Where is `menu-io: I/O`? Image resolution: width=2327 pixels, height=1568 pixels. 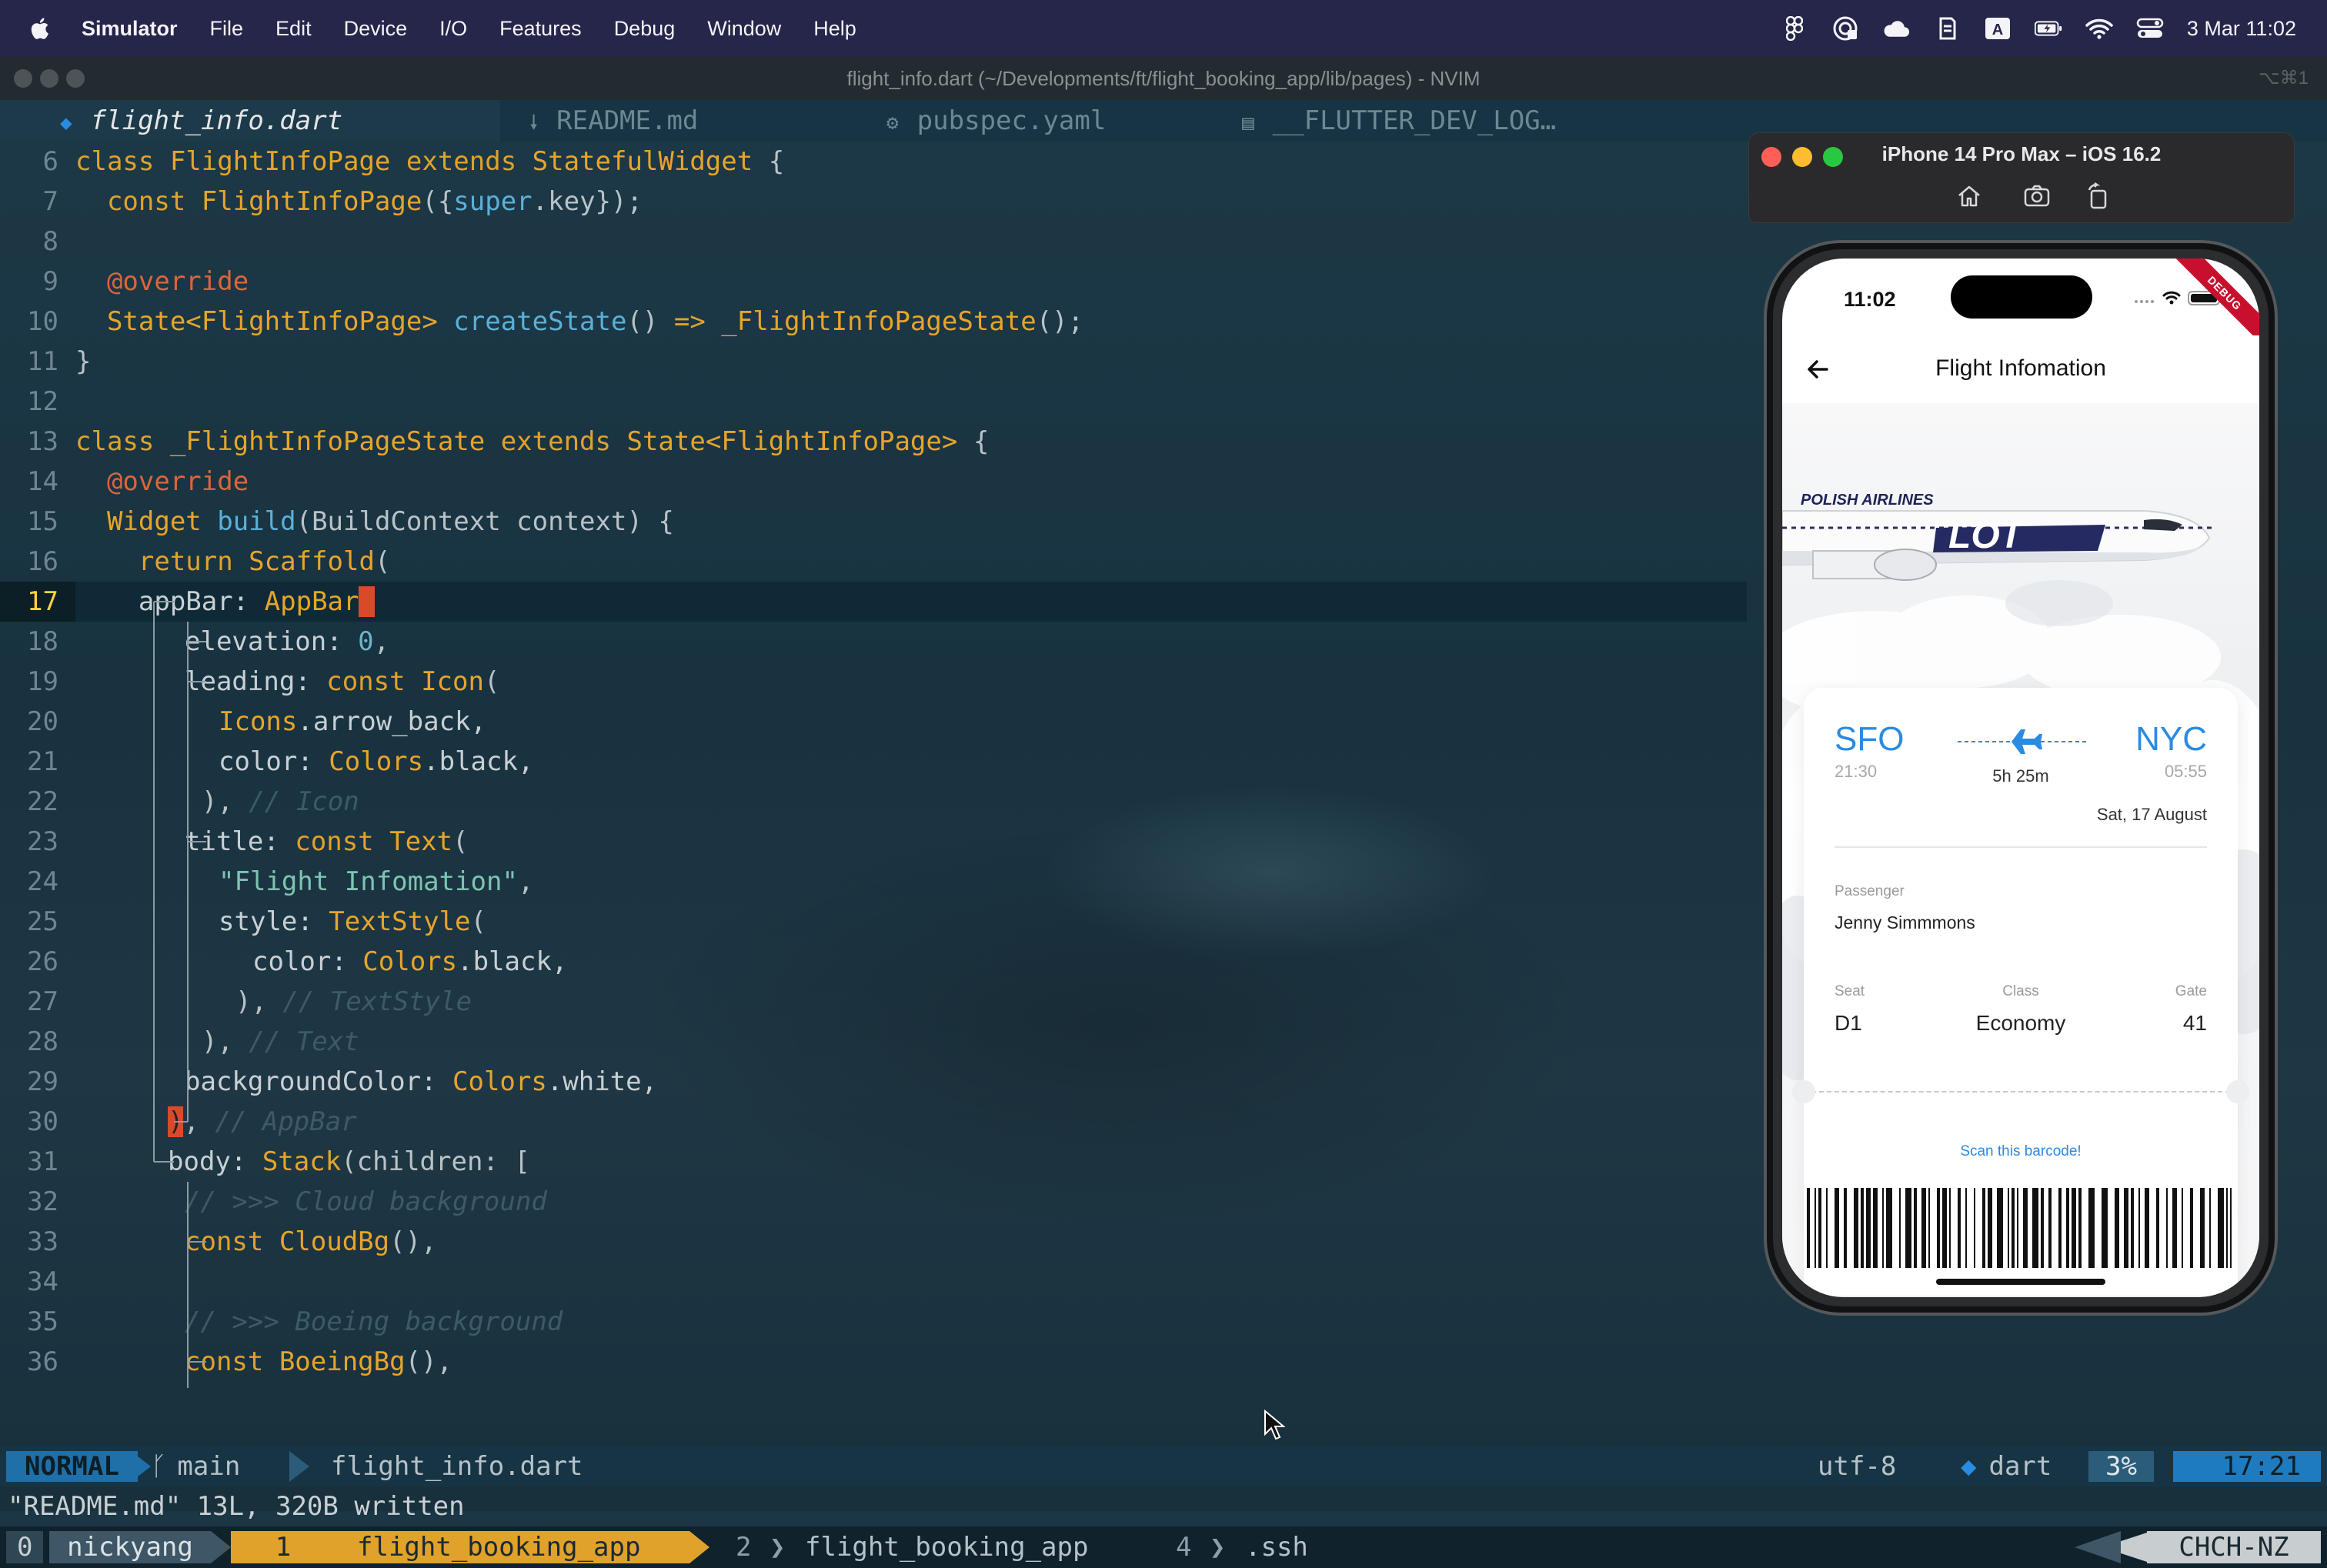
menu-io: I/O is located at coordinates (453, 29).